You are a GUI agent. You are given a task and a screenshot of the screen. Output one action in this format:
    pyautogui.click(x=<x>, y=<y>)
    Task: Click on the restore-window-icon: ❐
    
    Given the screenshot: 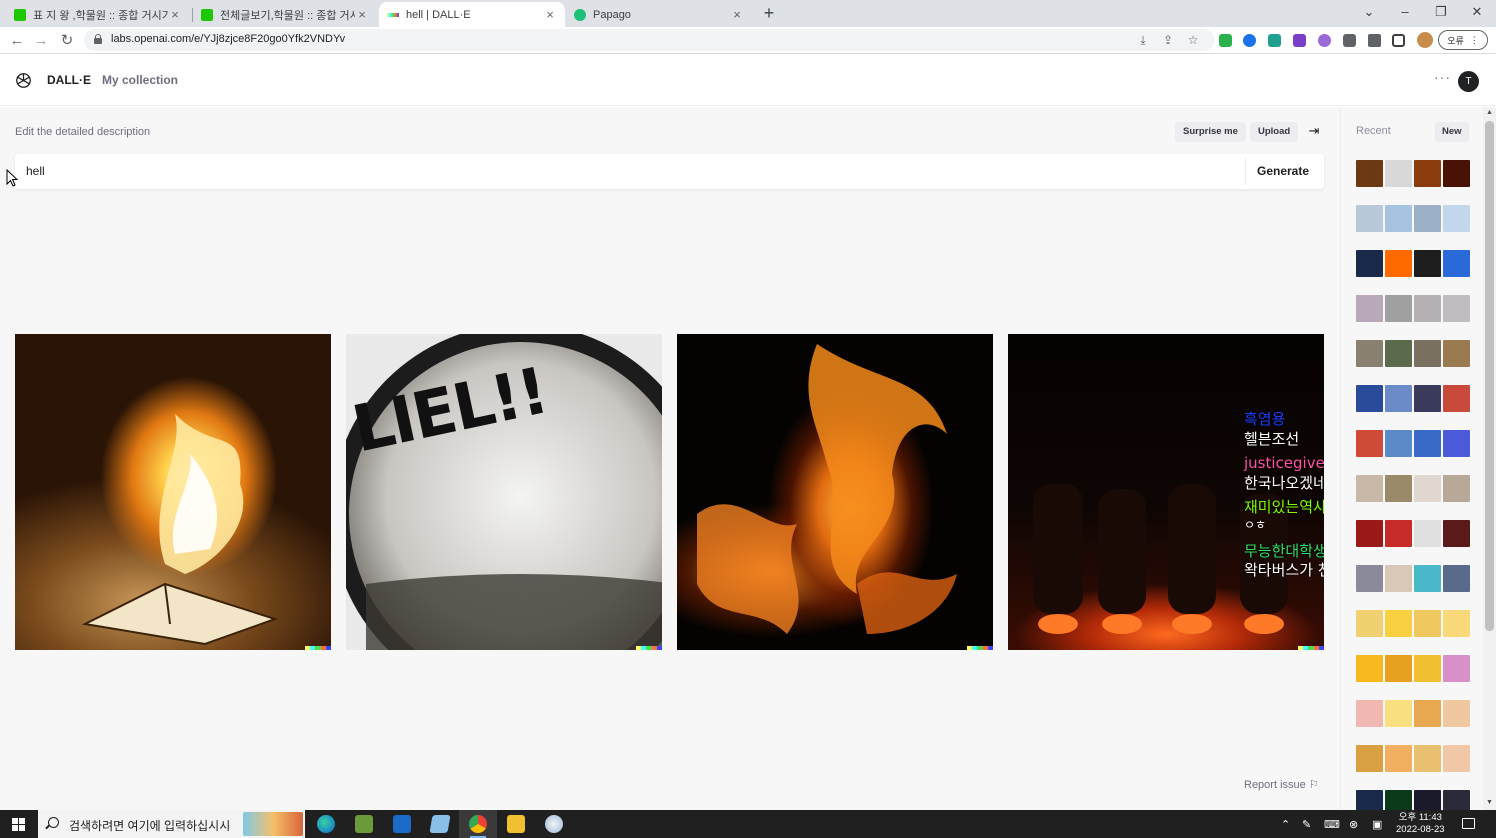 What is the action you would take?
    pyautogui.click(x=1441, y=12)
    